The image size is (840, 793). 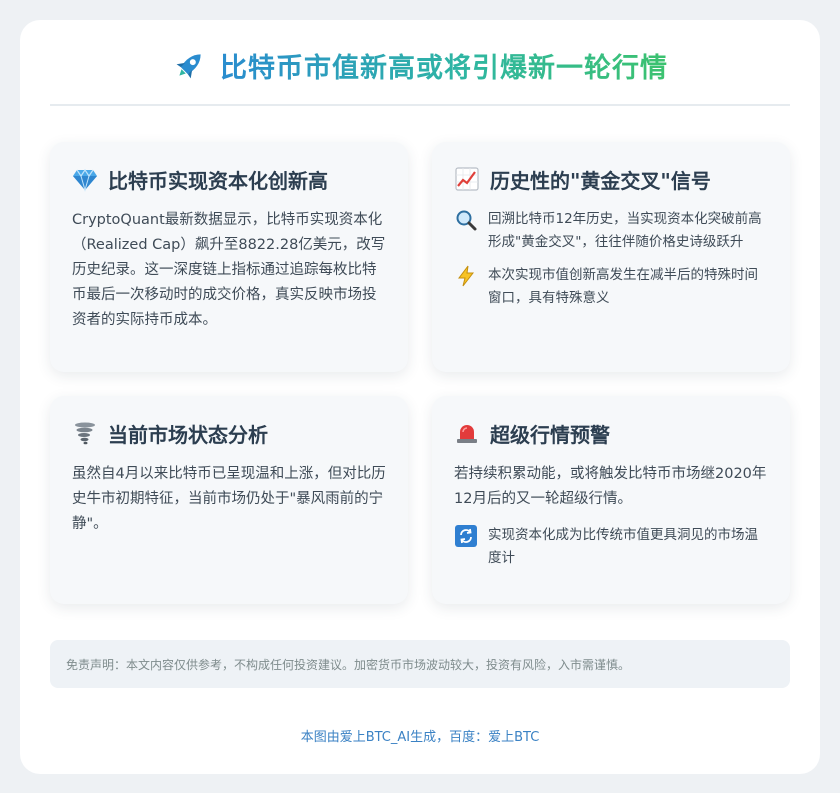 What do you see at coordinates (467, 433) in the screenshot?
I see `siren-icon` at bounding box center [467, 433].